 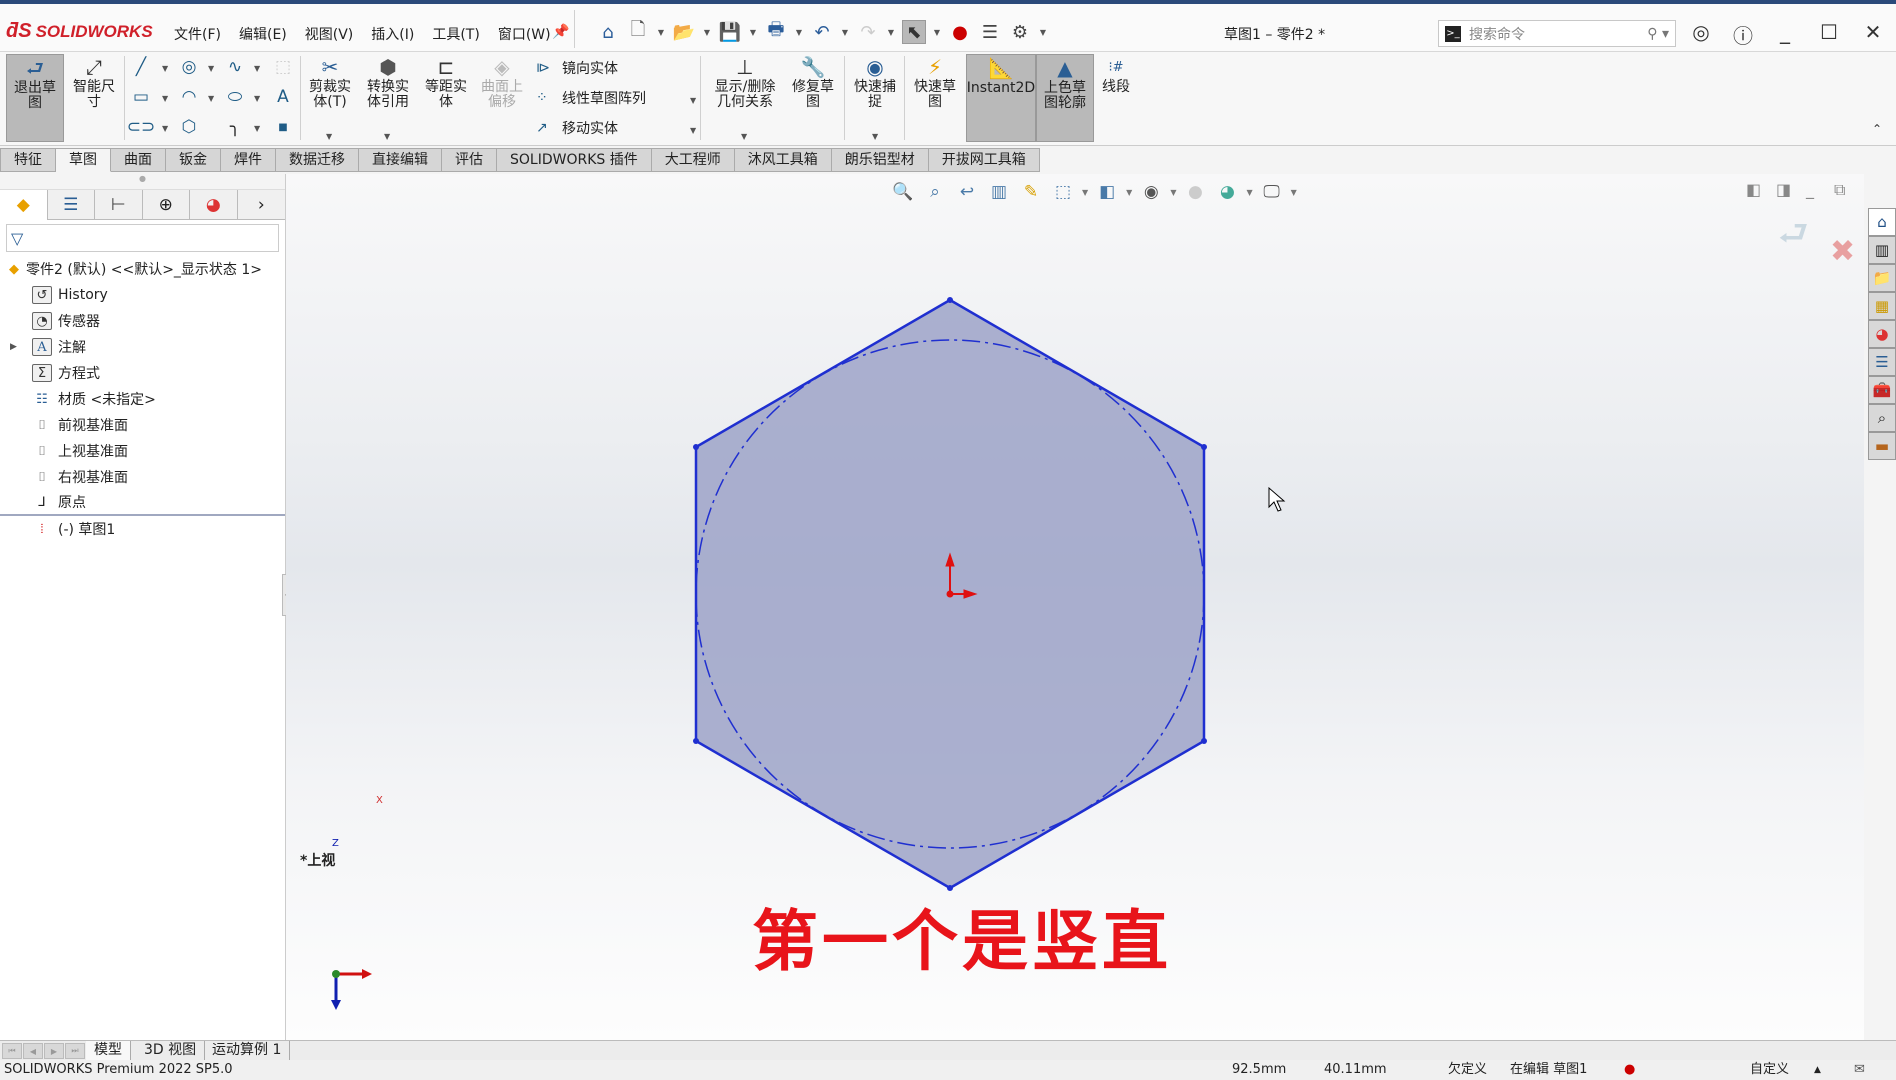 I want to click on line-dropdown: ▼, so click(x=165, y=68).